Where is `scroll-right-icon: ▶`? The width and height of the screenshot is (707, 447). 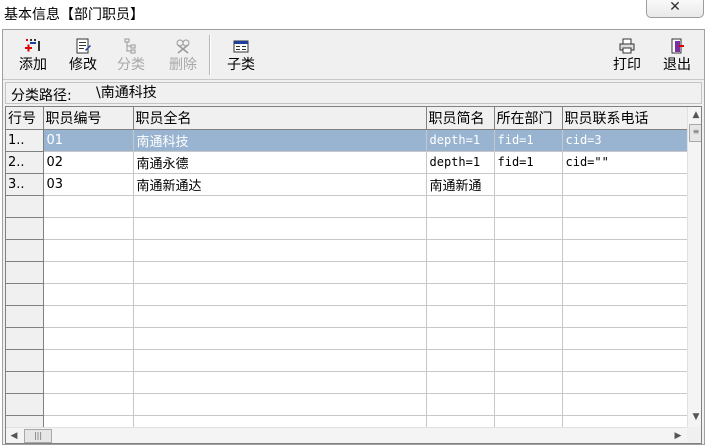
scroll-right-icon: ▶ is located at coordinates (678, 435).